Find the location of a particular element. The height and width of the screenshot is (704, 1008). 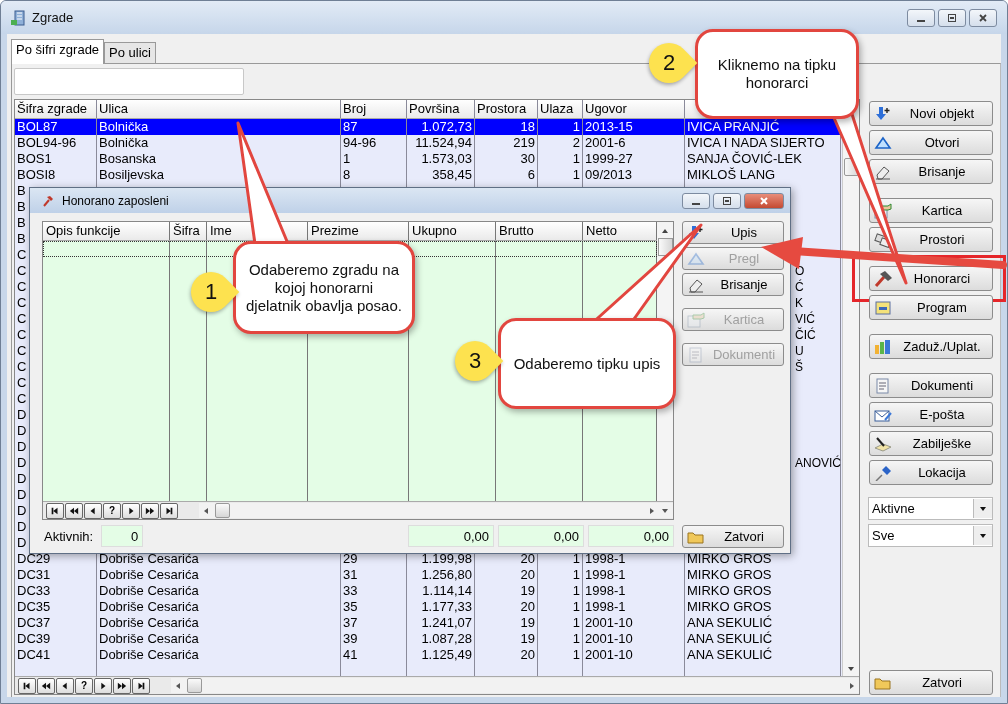

column-header: Broj is located at coordinates (374, 109).